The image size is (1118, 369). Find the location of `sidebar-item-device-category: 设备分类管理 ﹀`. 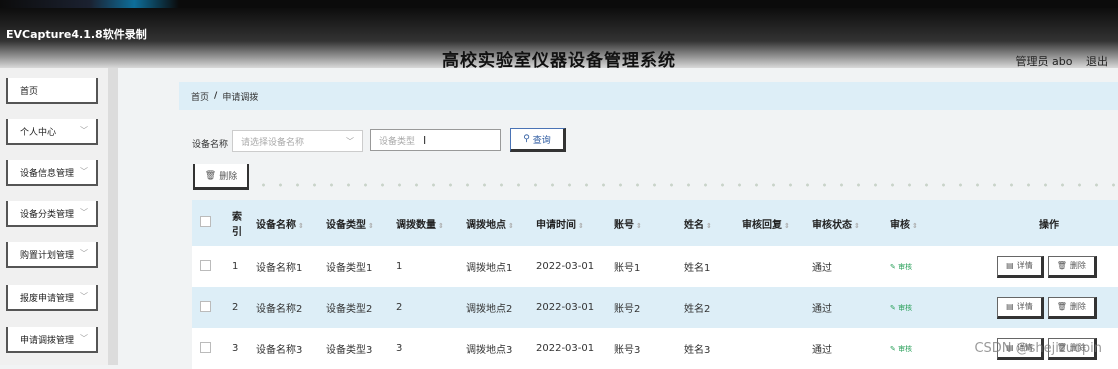

sidebar-item-device-category: 设备分类管理 ﹀ is located at coordinates (52, 214).